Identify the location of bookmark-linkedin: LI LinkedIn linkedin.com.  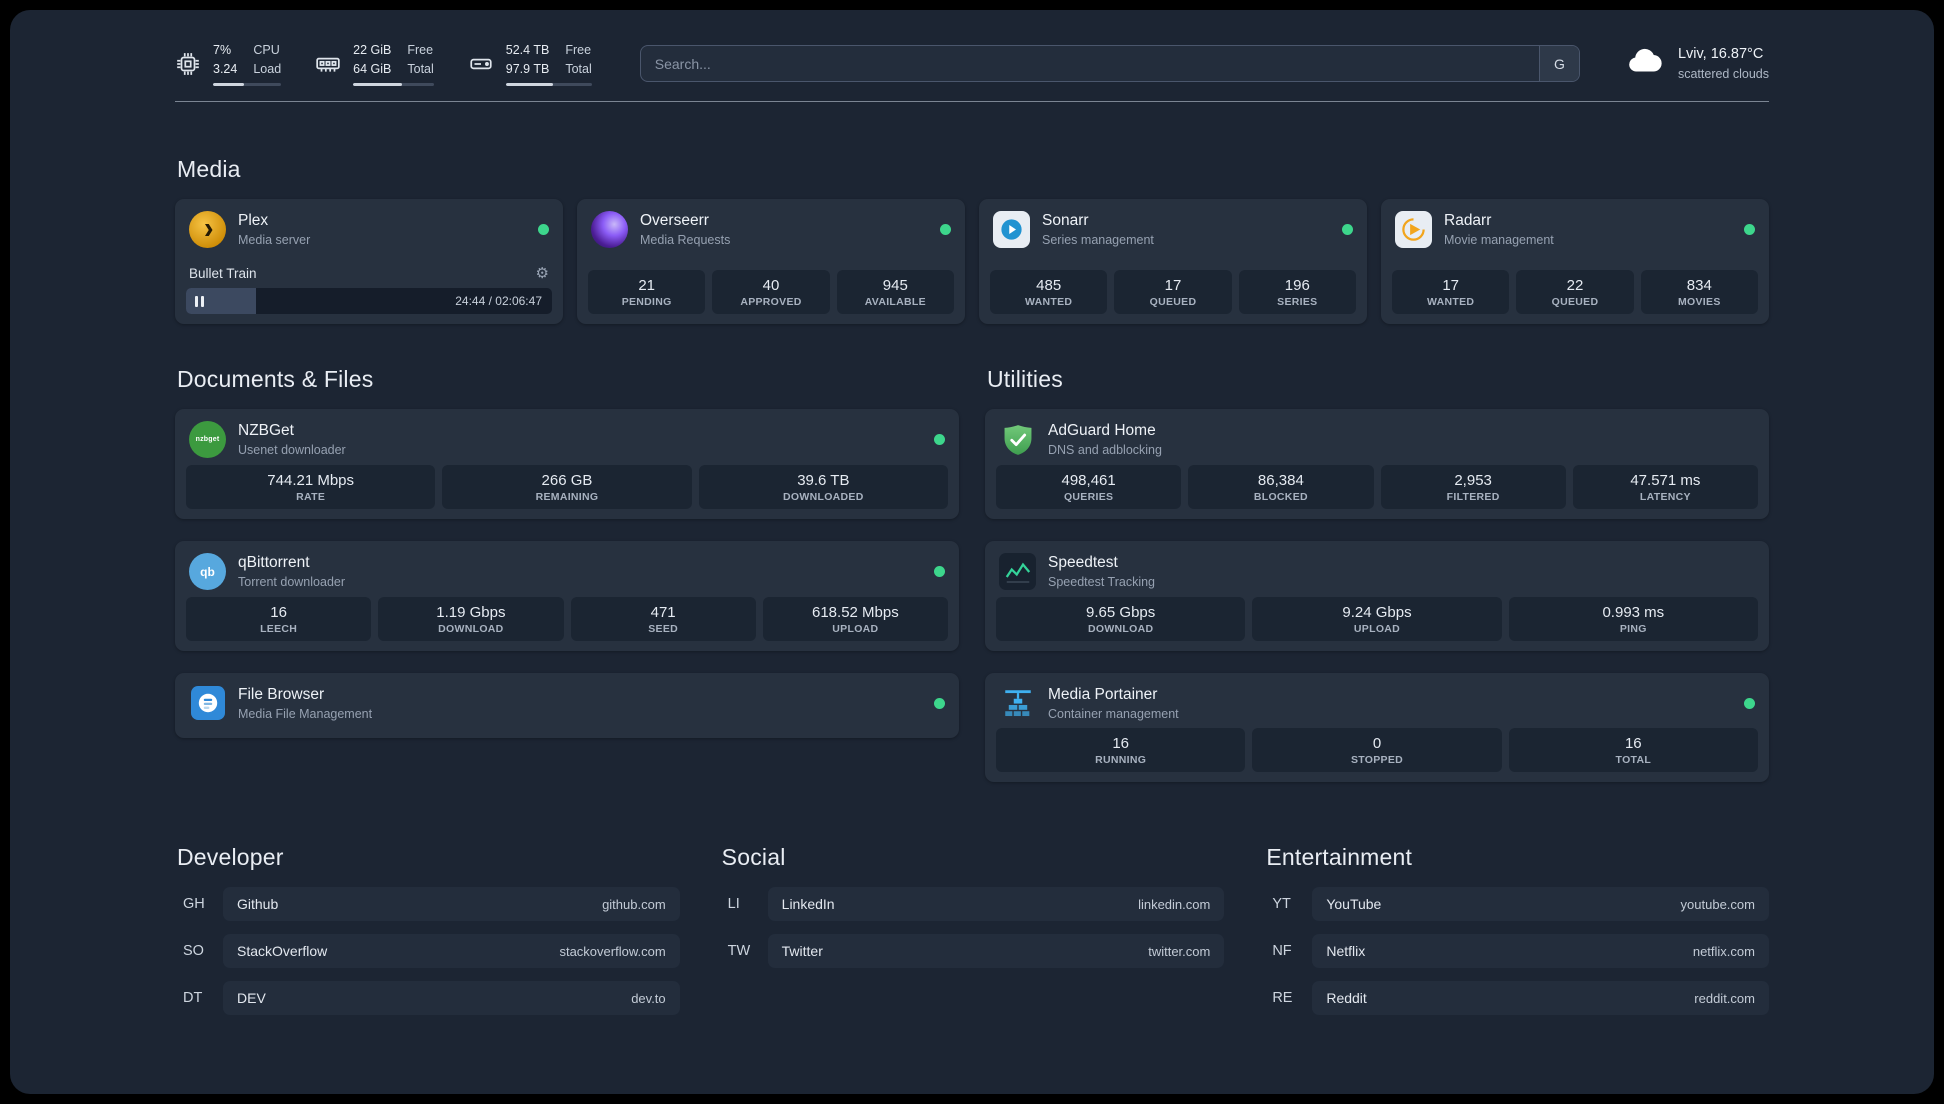
(972, 904).